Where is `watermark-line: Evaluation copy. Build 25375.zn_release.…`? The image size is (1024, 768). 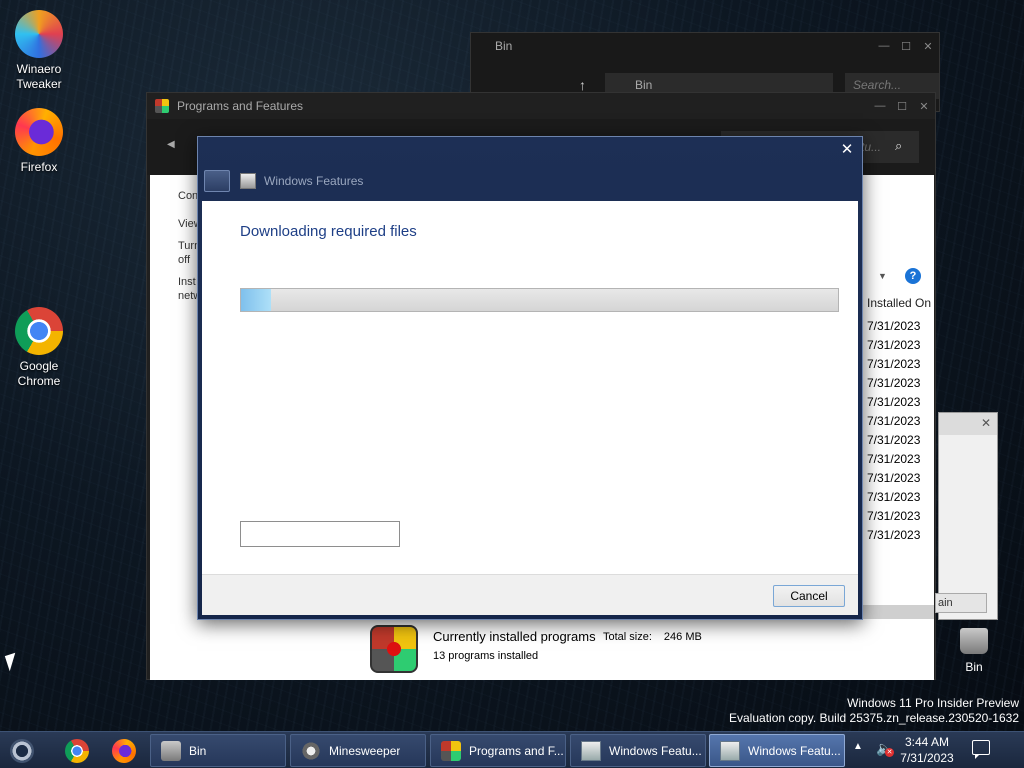
watermark-line: Evaluation copy. Build 25375.zn_release.… is located at coordinates (874, 718).